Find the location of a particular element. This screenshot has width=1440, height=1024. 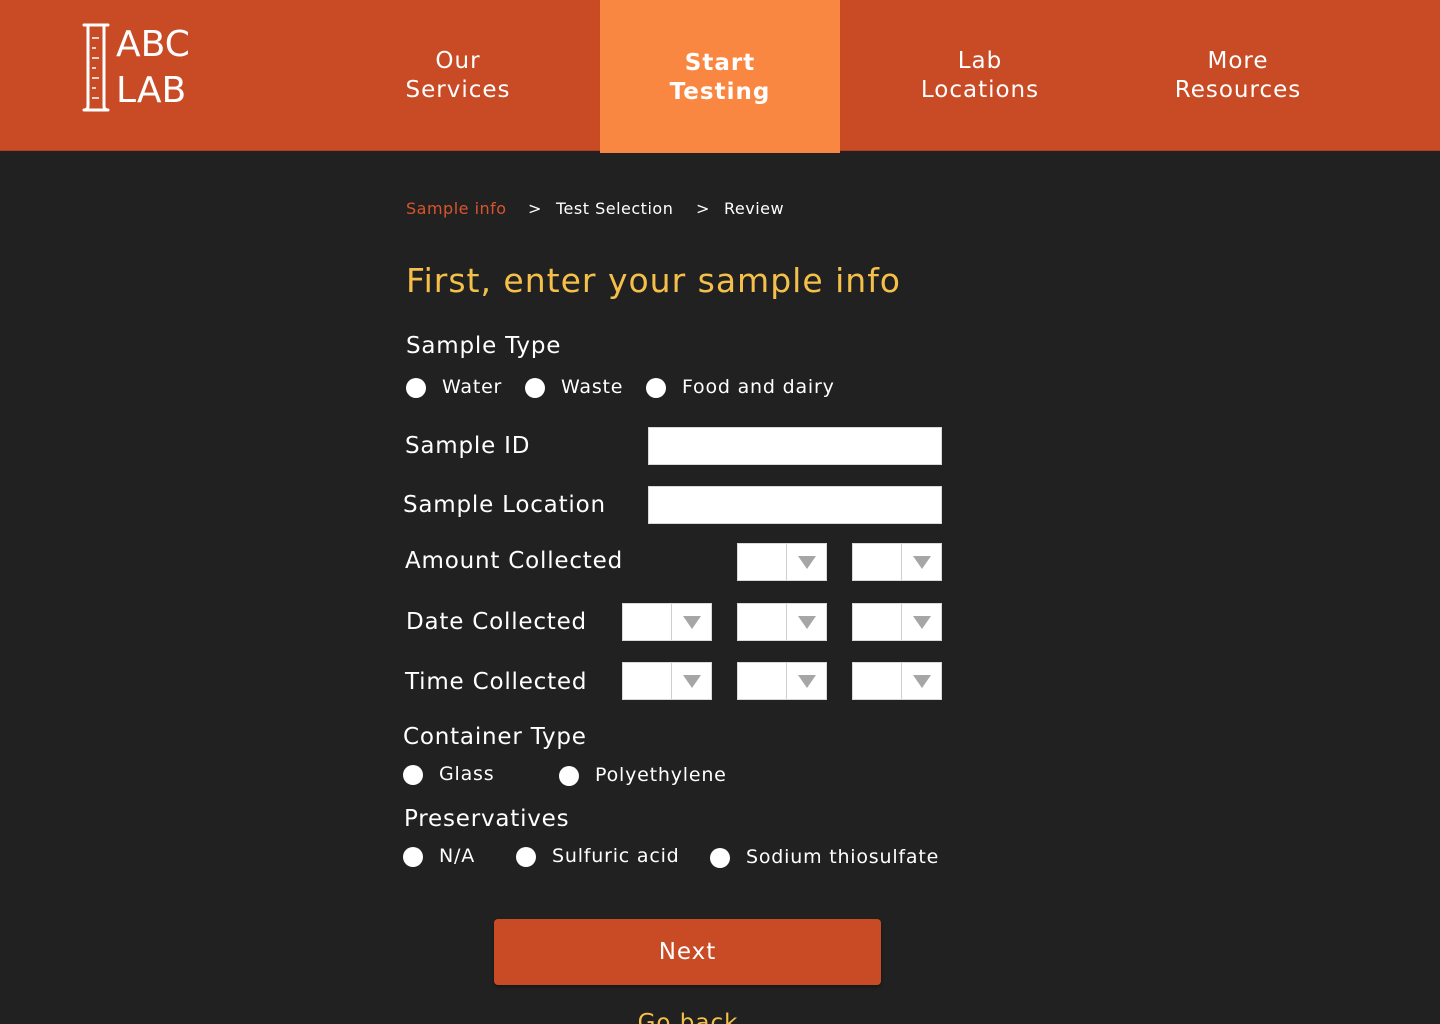

time-ampm-select is located at coordinates (897, 681).